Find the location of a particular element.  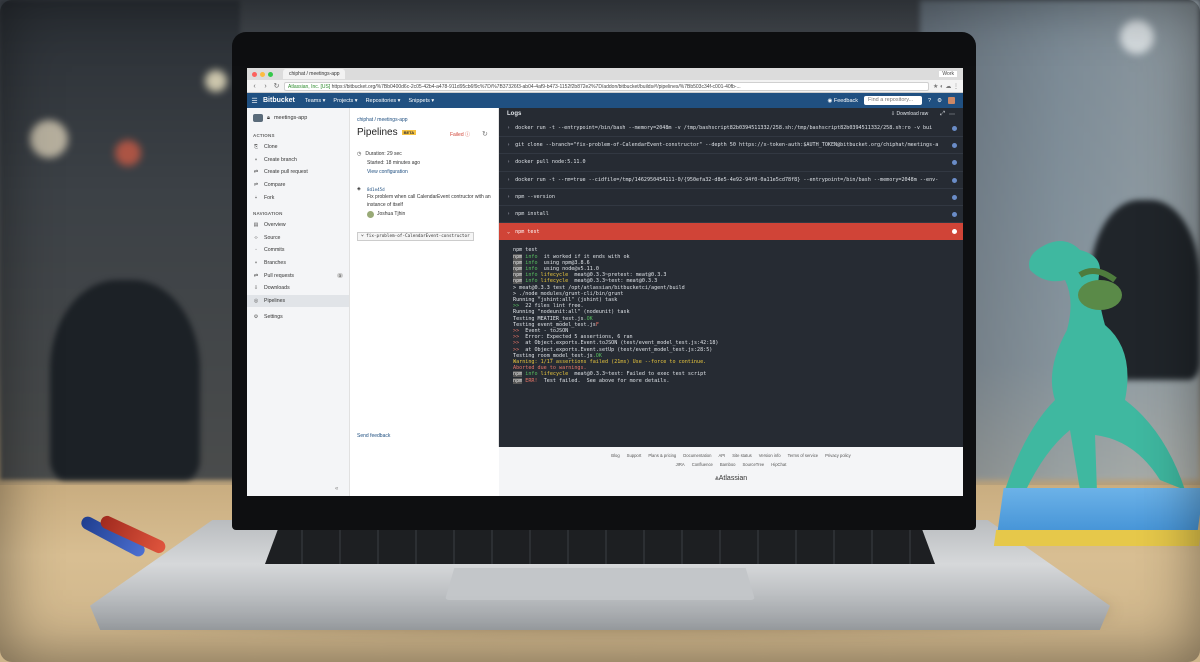

footer-link: Plans & pricing is located at coordinates (662, 455).